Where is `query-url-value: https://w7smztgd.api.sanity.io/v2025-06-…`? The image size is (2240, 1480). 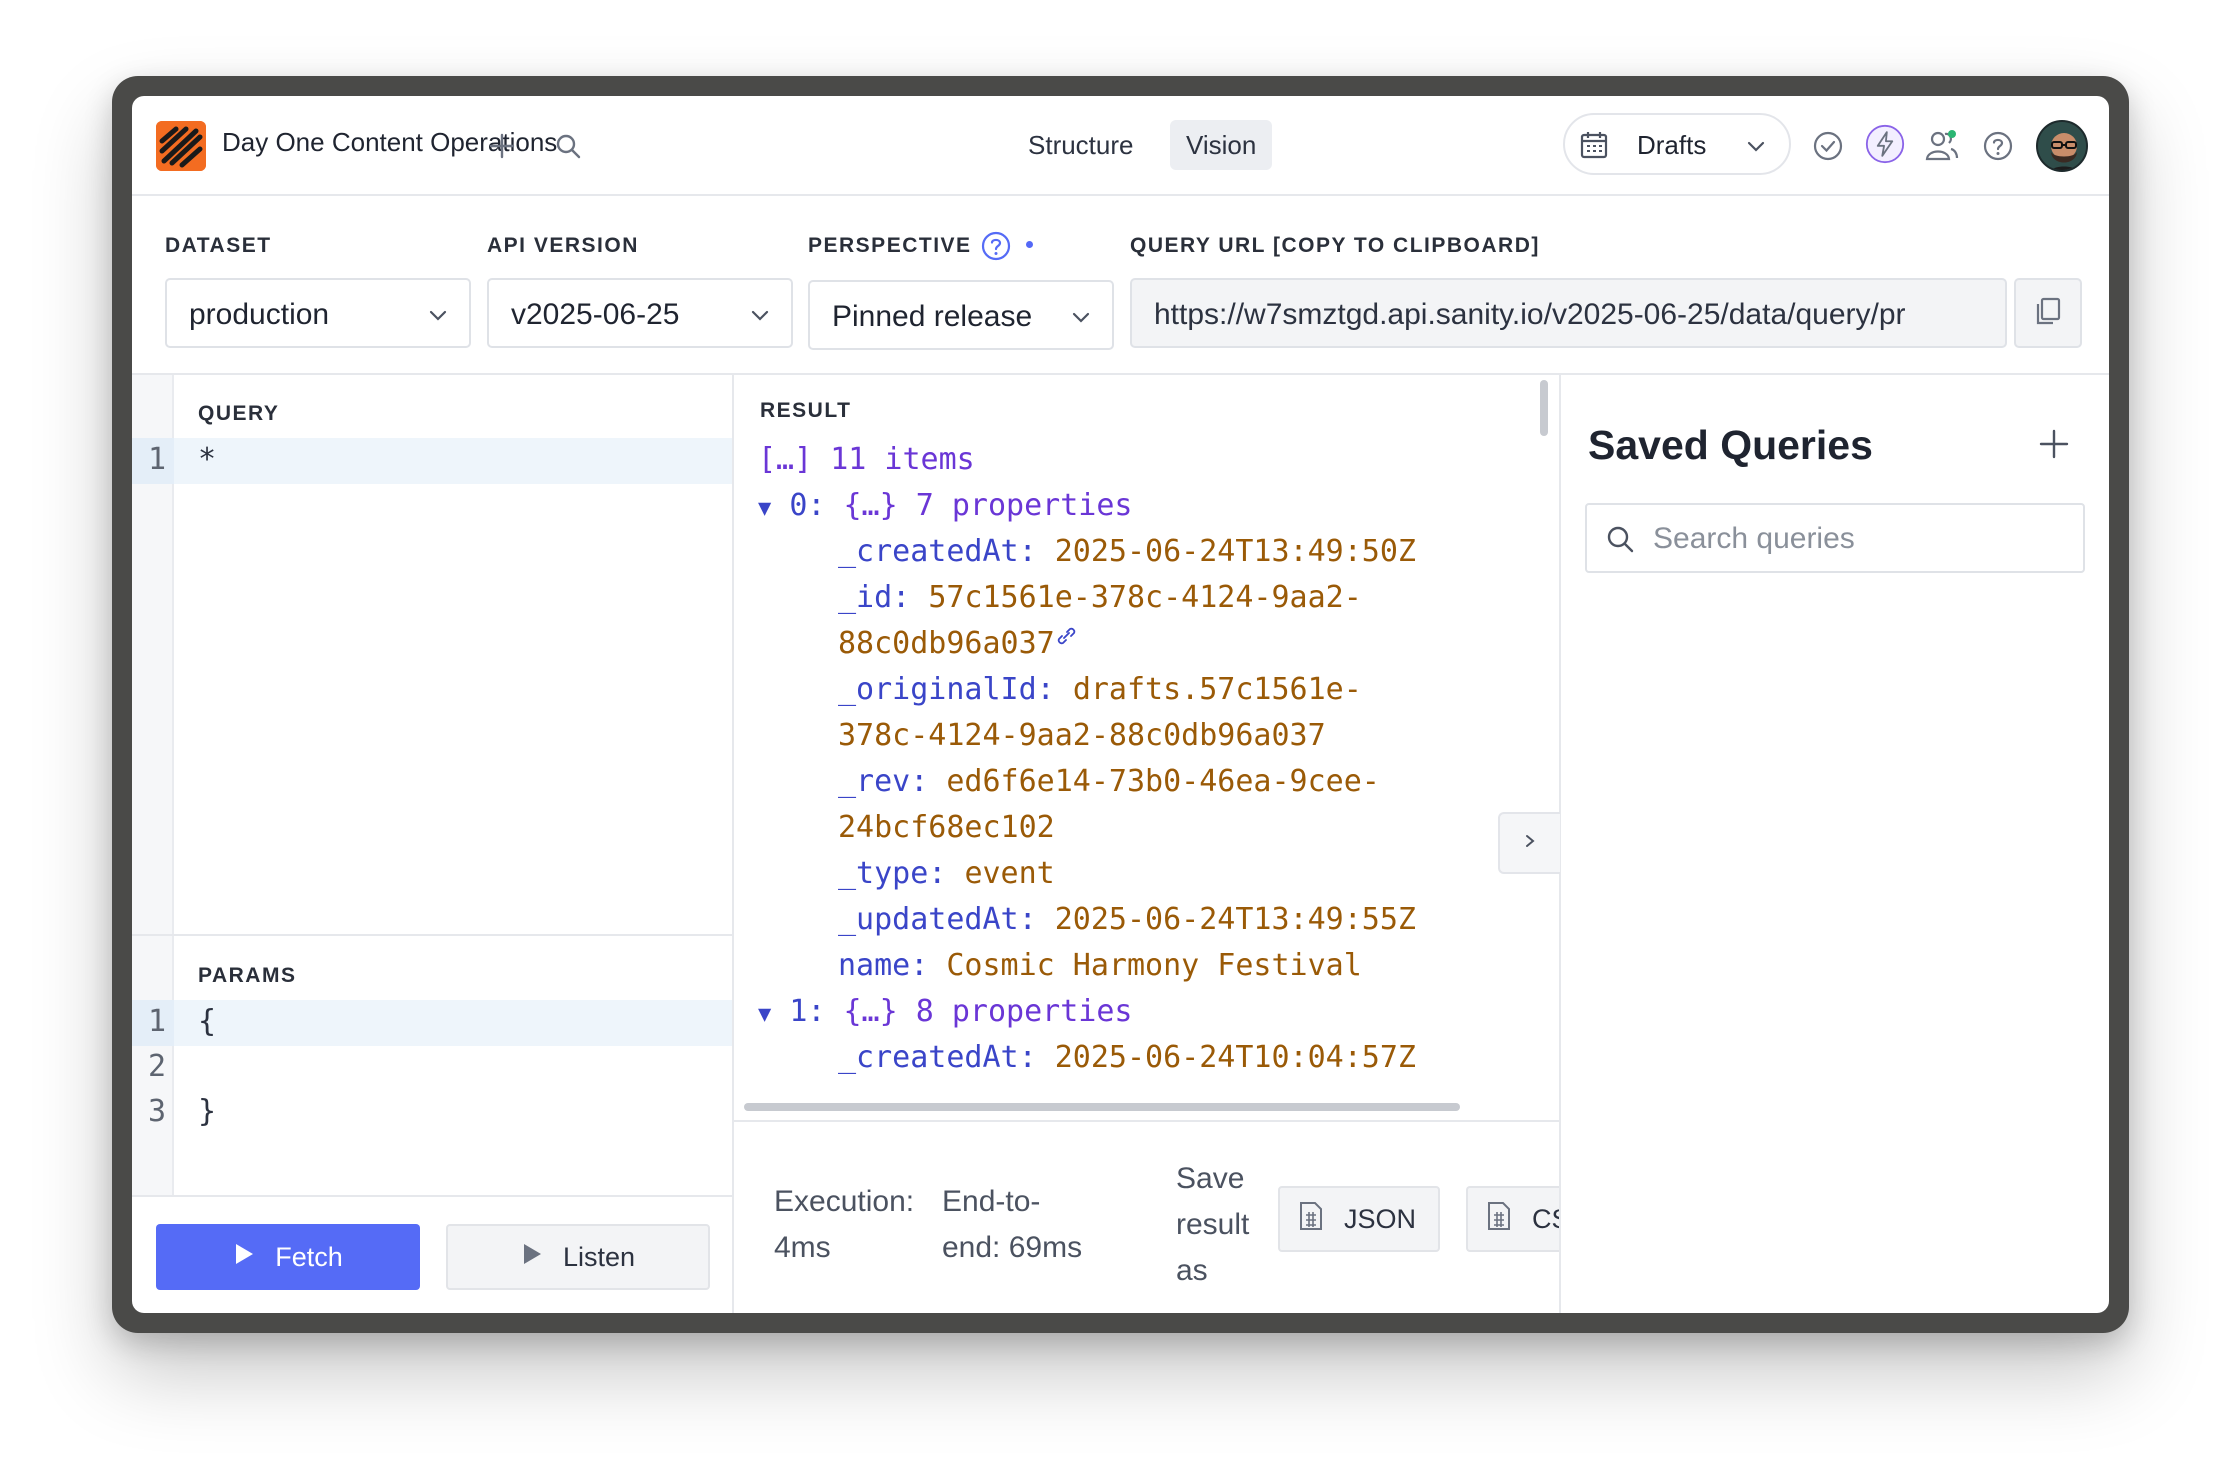 query-url-value: https://w7smztgd.api.sanity.io/v2025-06-… is located at coordinates (1530, 314).